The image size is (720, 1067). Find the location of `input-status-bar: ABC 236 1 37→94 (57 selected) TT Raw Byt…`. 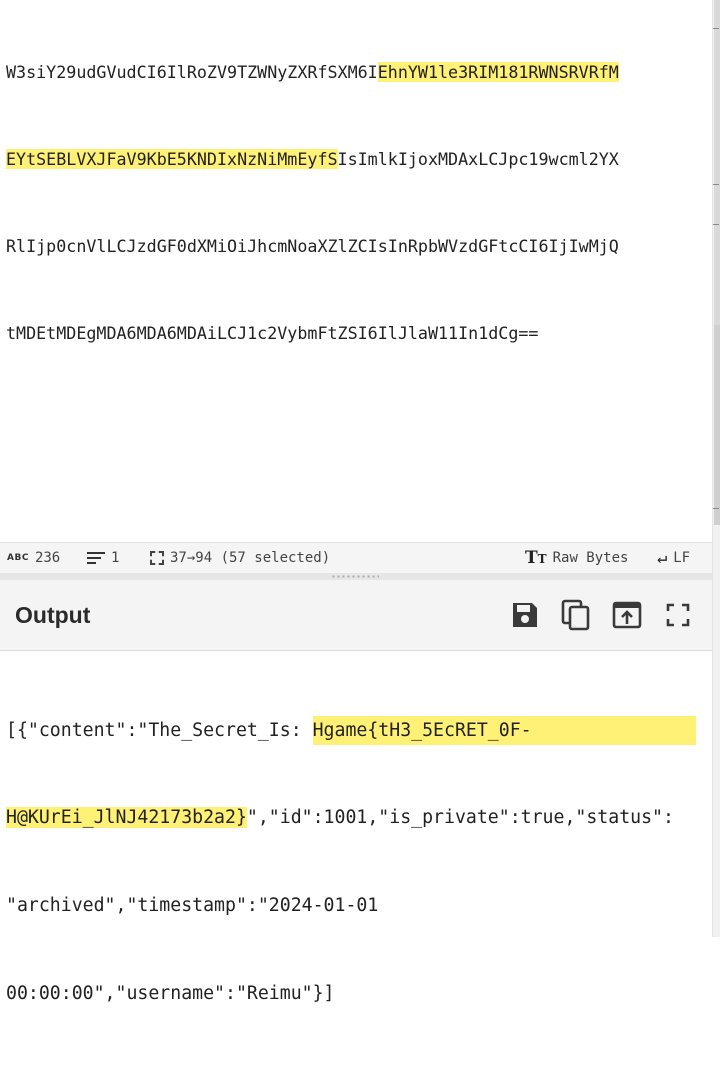

input-status-bar: ABC 236 1 37→94 (57 selected) TT Raw Byt… is located at coordinates (356, 558).